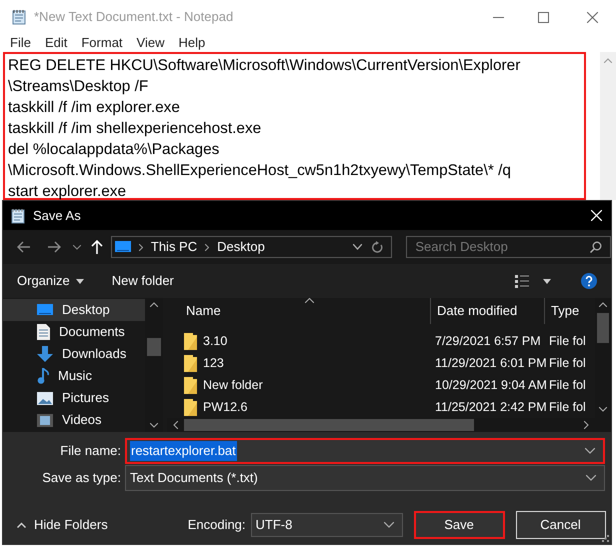 This screenshot has height=549, width=616. I want to click on menu-item: Format, so click(102, 43).